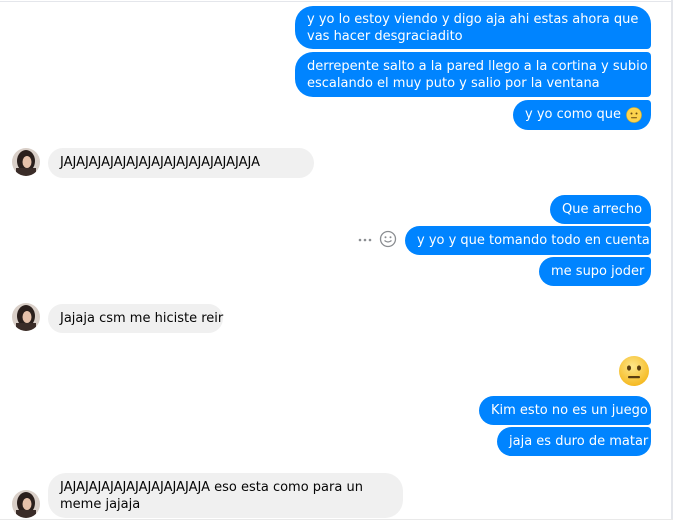 The width and height of the screenshot is (673, 525). Describe the element at coordinates (365, 239) in the screenshot. I see `more-icon` at that location.